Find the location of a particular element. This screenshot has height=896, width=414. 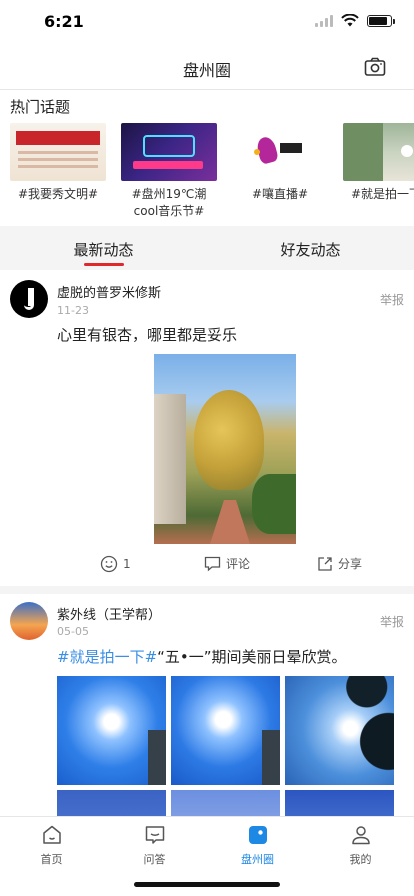

tab-home: 首页 is located at coordinates (51, 845).